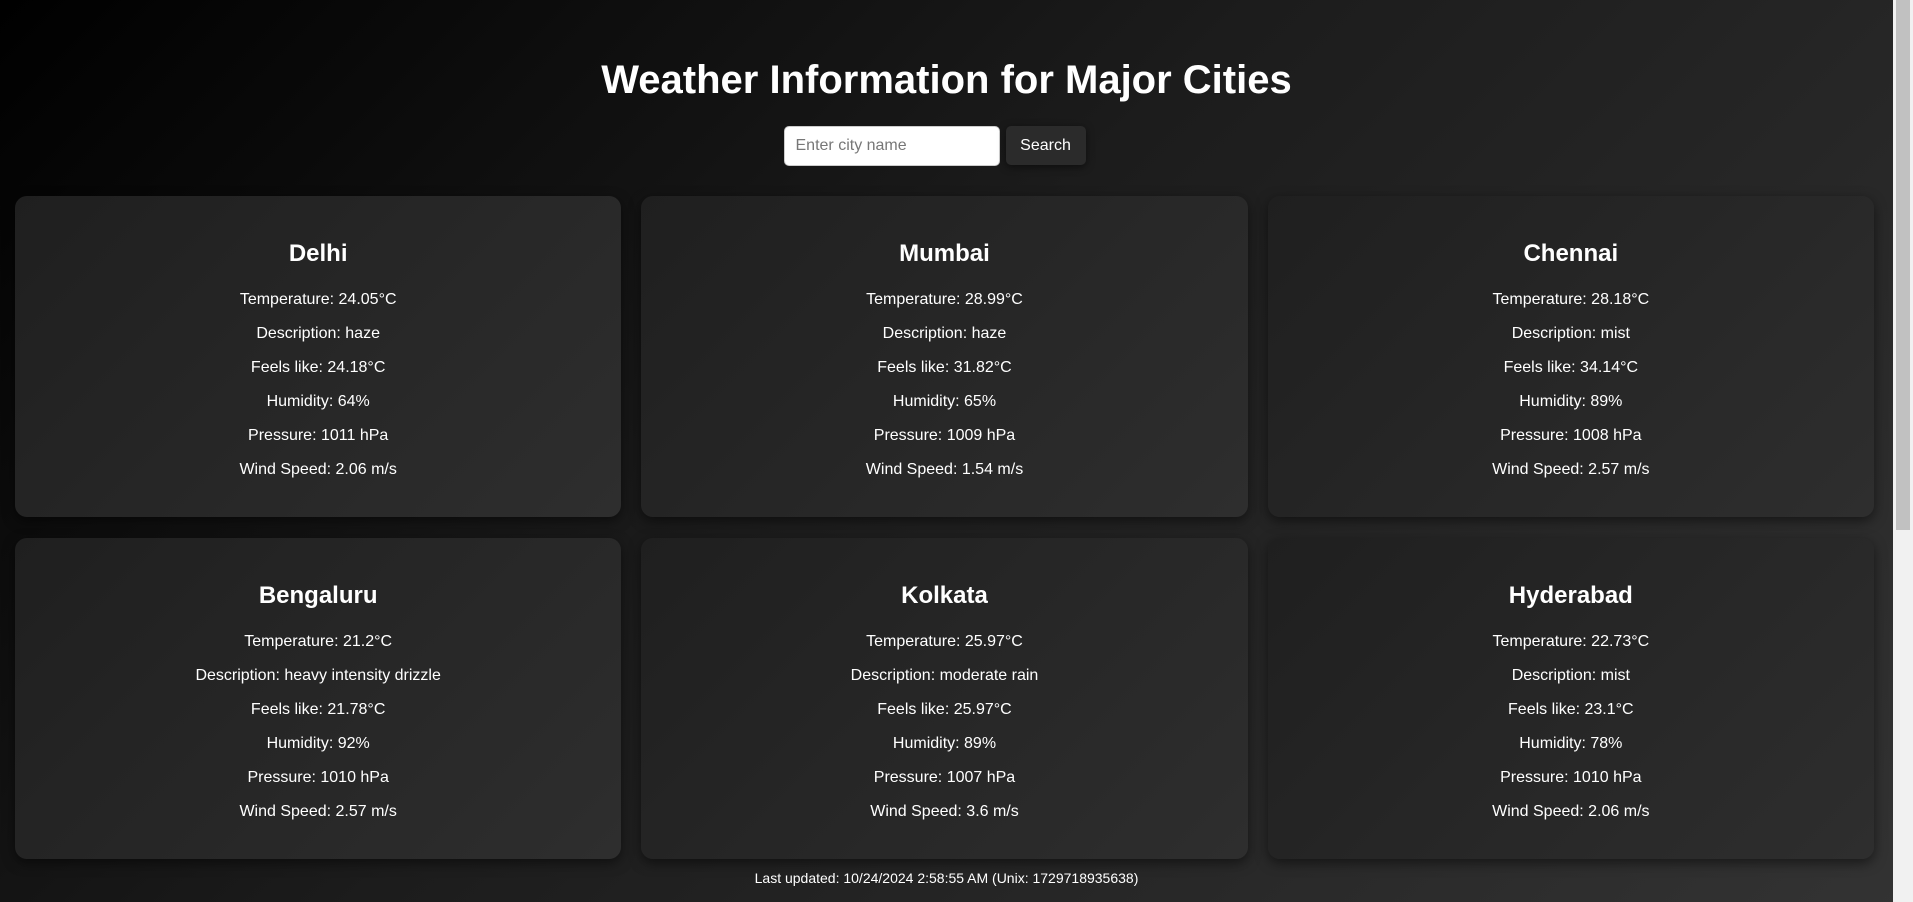 This screenshot has width=1913, height=902. What do you see at coordinates (1571, 299) in the screenshot?
I see `city-temperature: Temperature: 28.18°C` at bounding box center [1571, 299].